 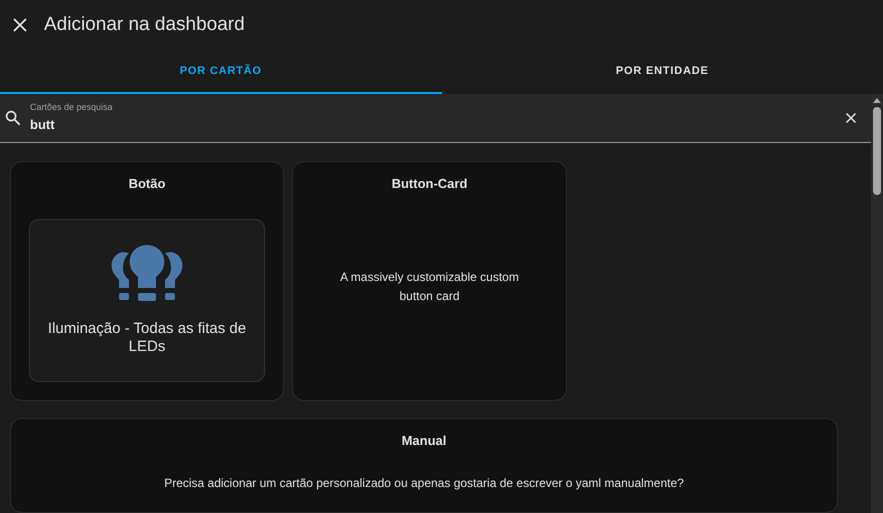 I want to click on search-bar: Cartões de pesquisa butt, so click(x=435, y=118).